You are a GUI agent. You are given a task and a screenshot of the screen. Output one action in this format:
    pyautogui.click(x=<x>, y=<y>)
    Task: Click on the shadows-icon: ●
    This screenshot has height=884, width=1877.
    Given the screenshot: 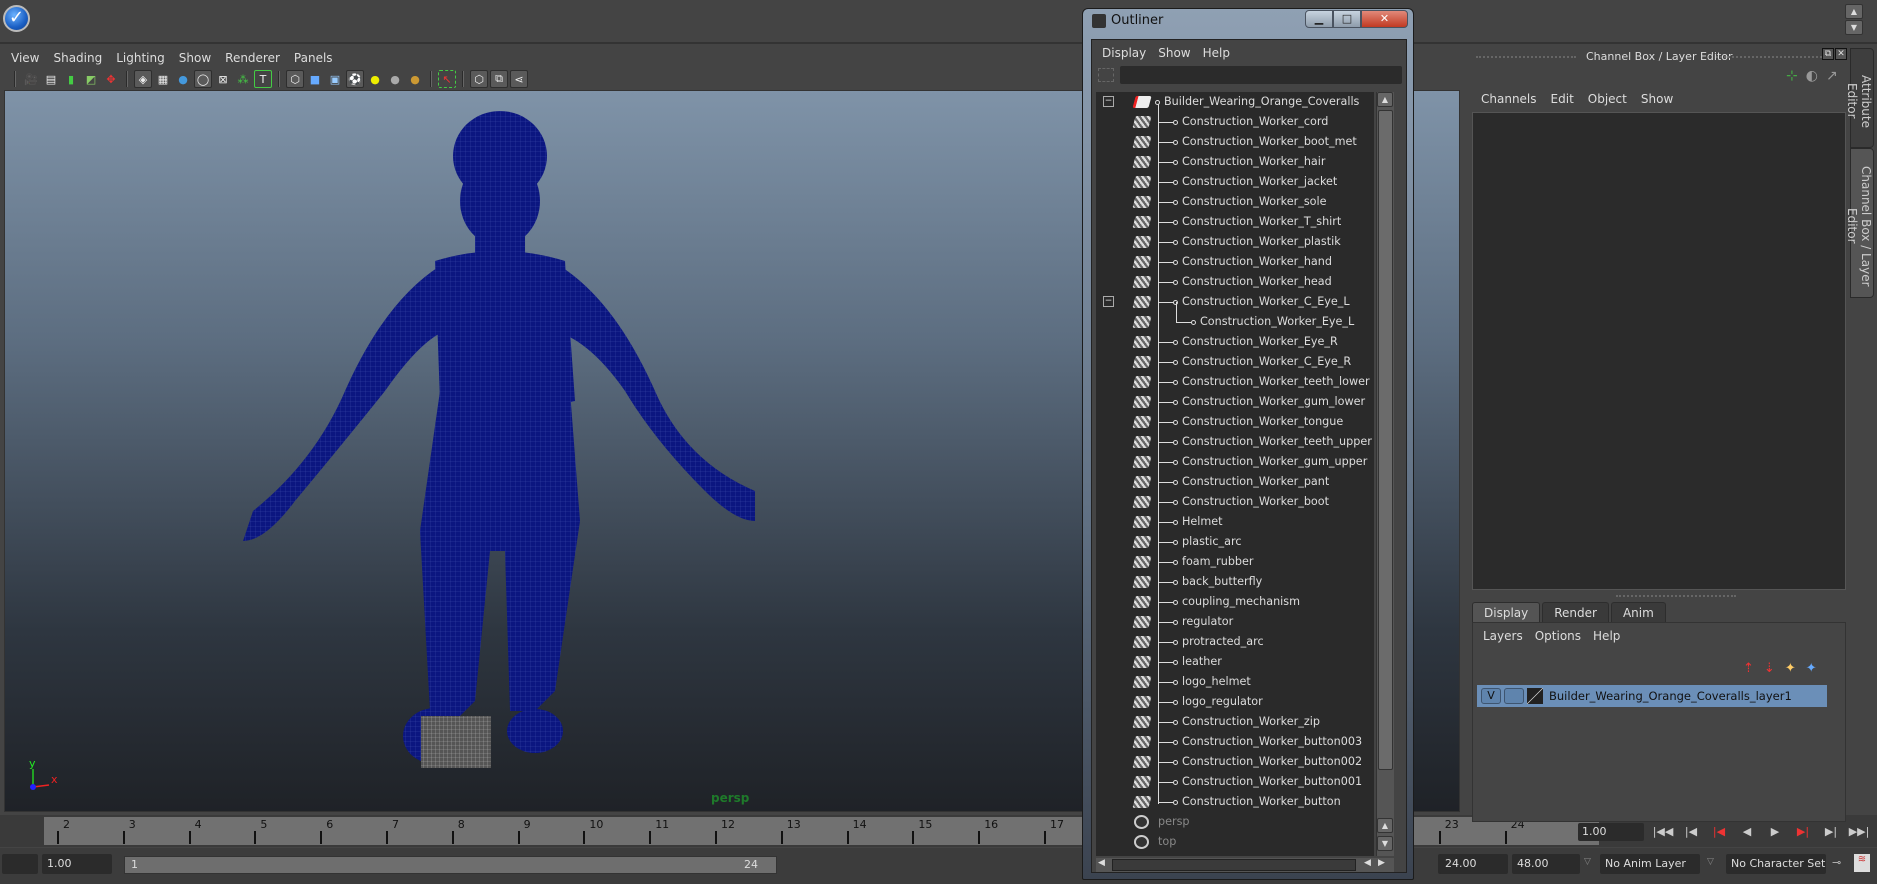 What is the action you would take?
    pyautogui.click(x=395, y=79)
    